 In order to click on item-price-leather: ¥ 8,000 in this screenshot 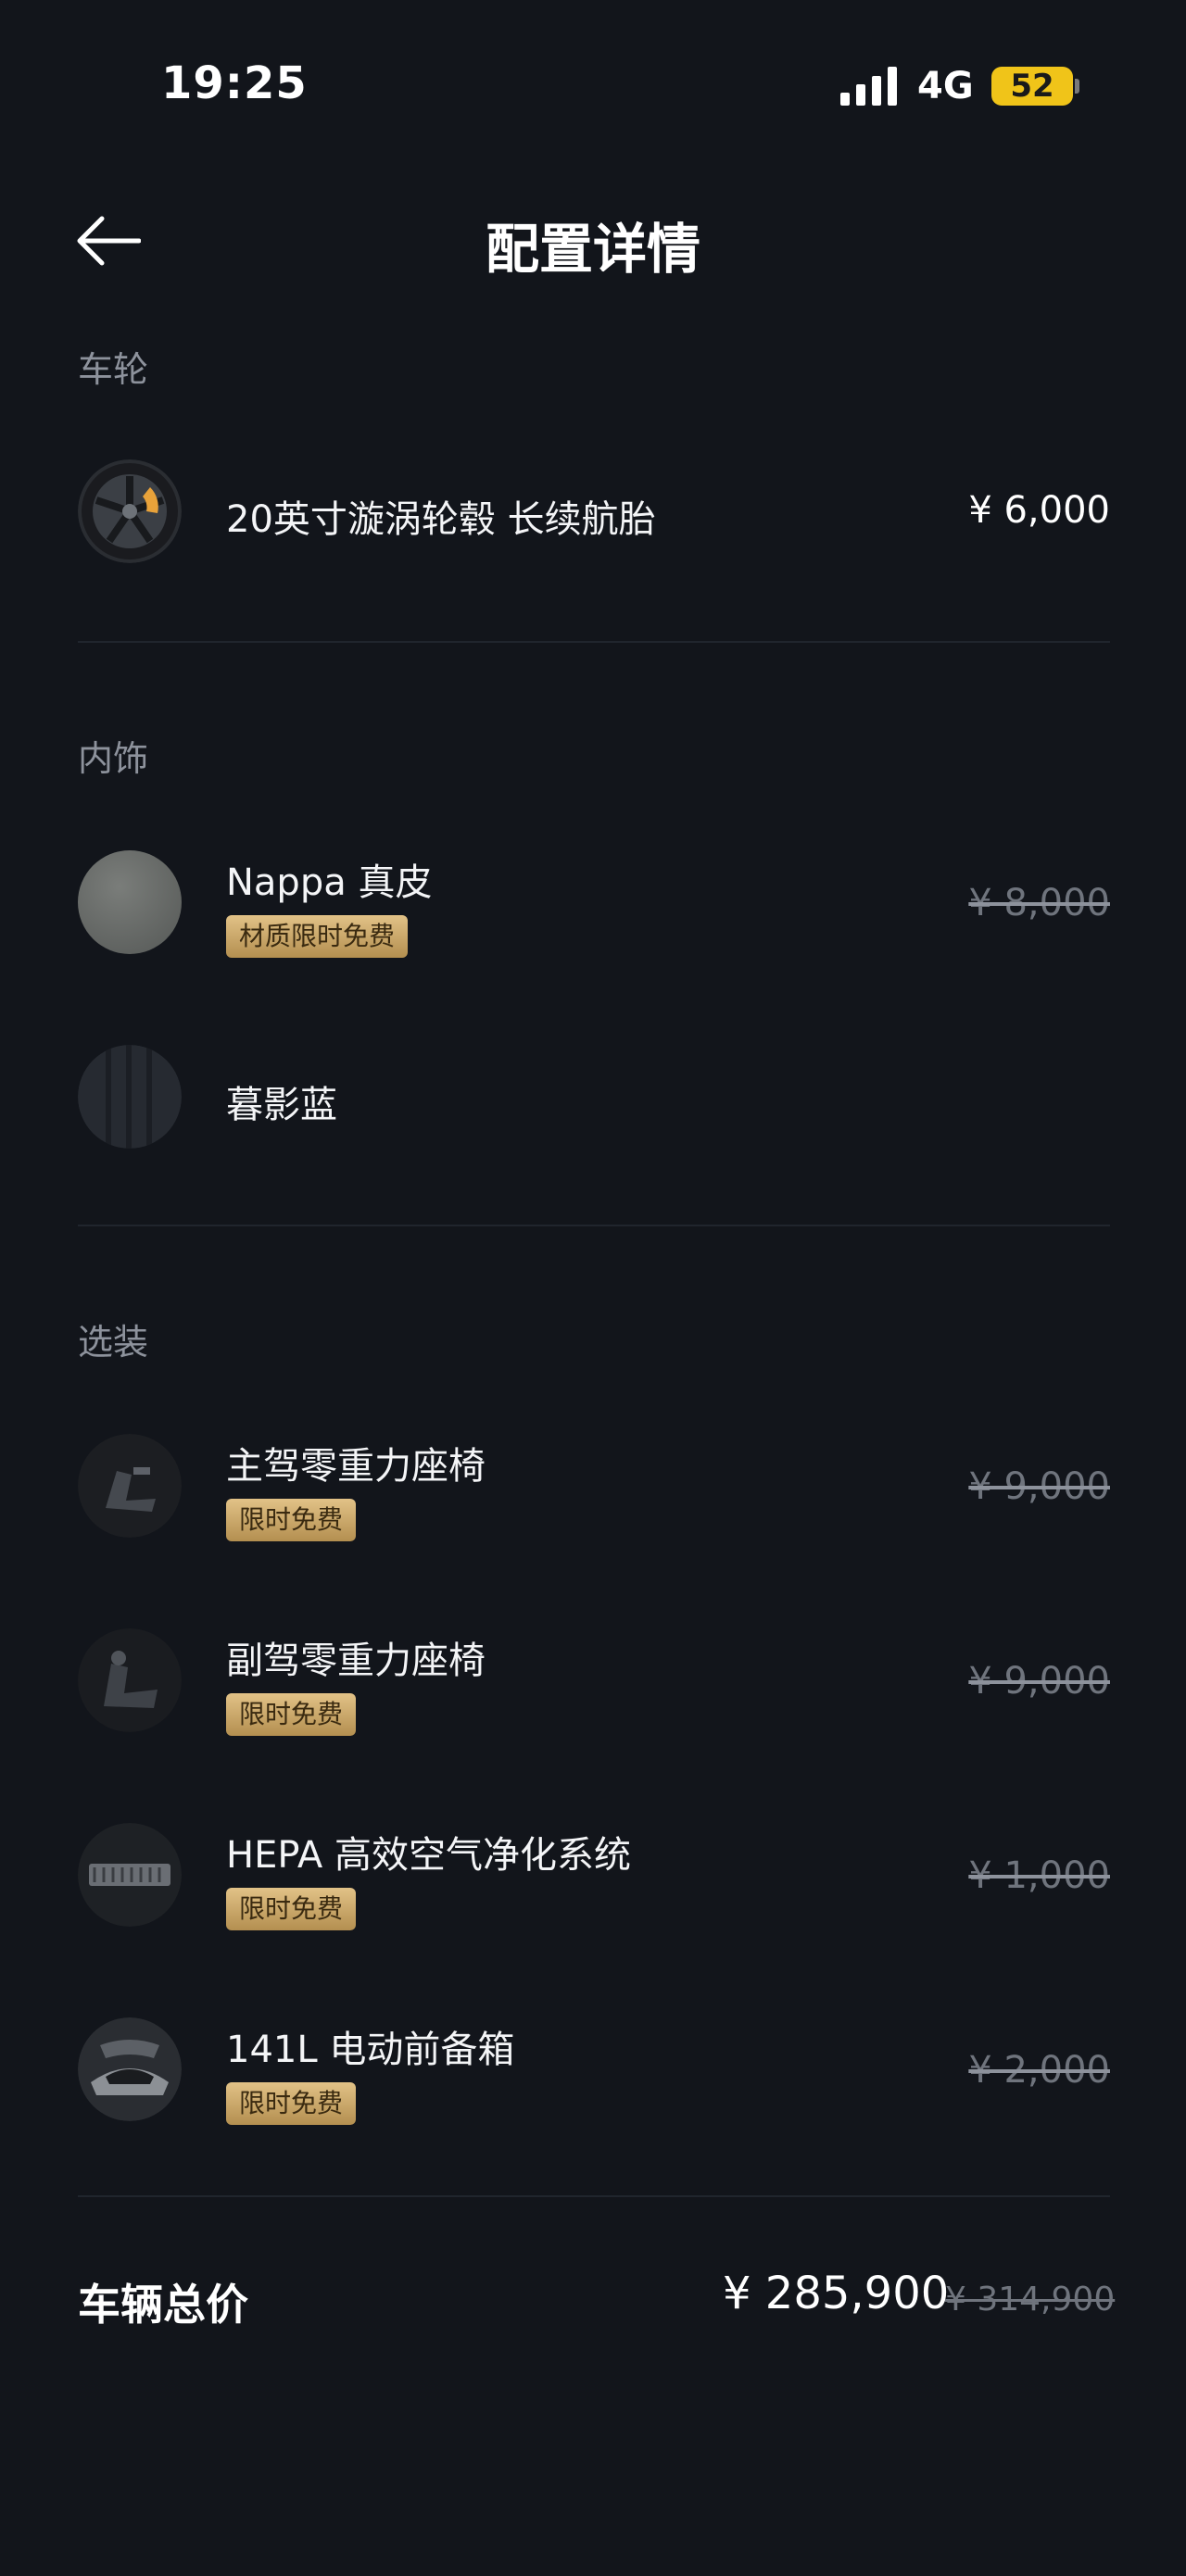, I will do `click(1039, 903)`.